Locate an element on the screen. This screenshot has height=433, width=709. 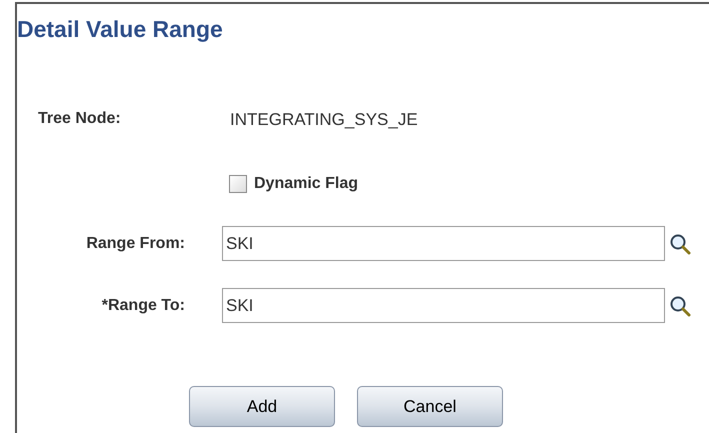
dialog-button: Cancel is located at coordinates (430, 406).